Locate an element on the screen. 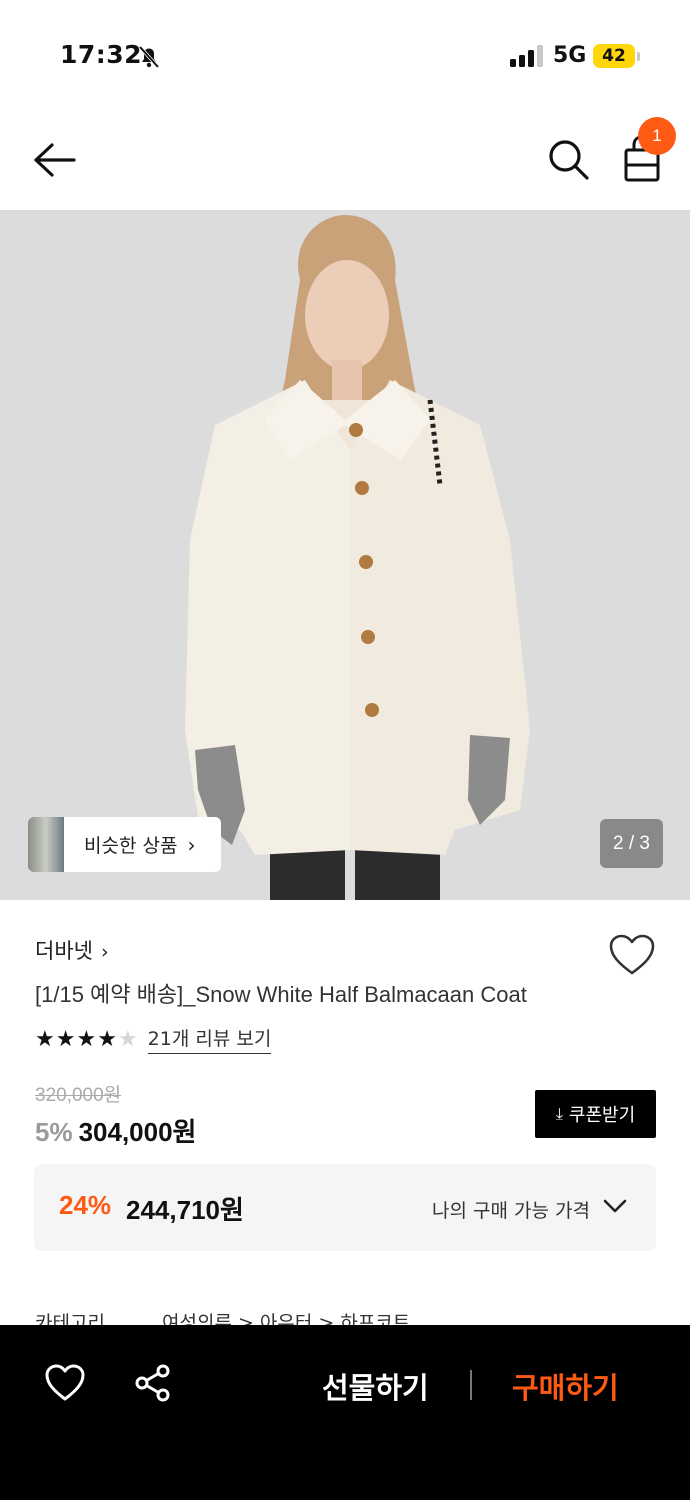  network-type: 5G is located at coordinates (570, 55).